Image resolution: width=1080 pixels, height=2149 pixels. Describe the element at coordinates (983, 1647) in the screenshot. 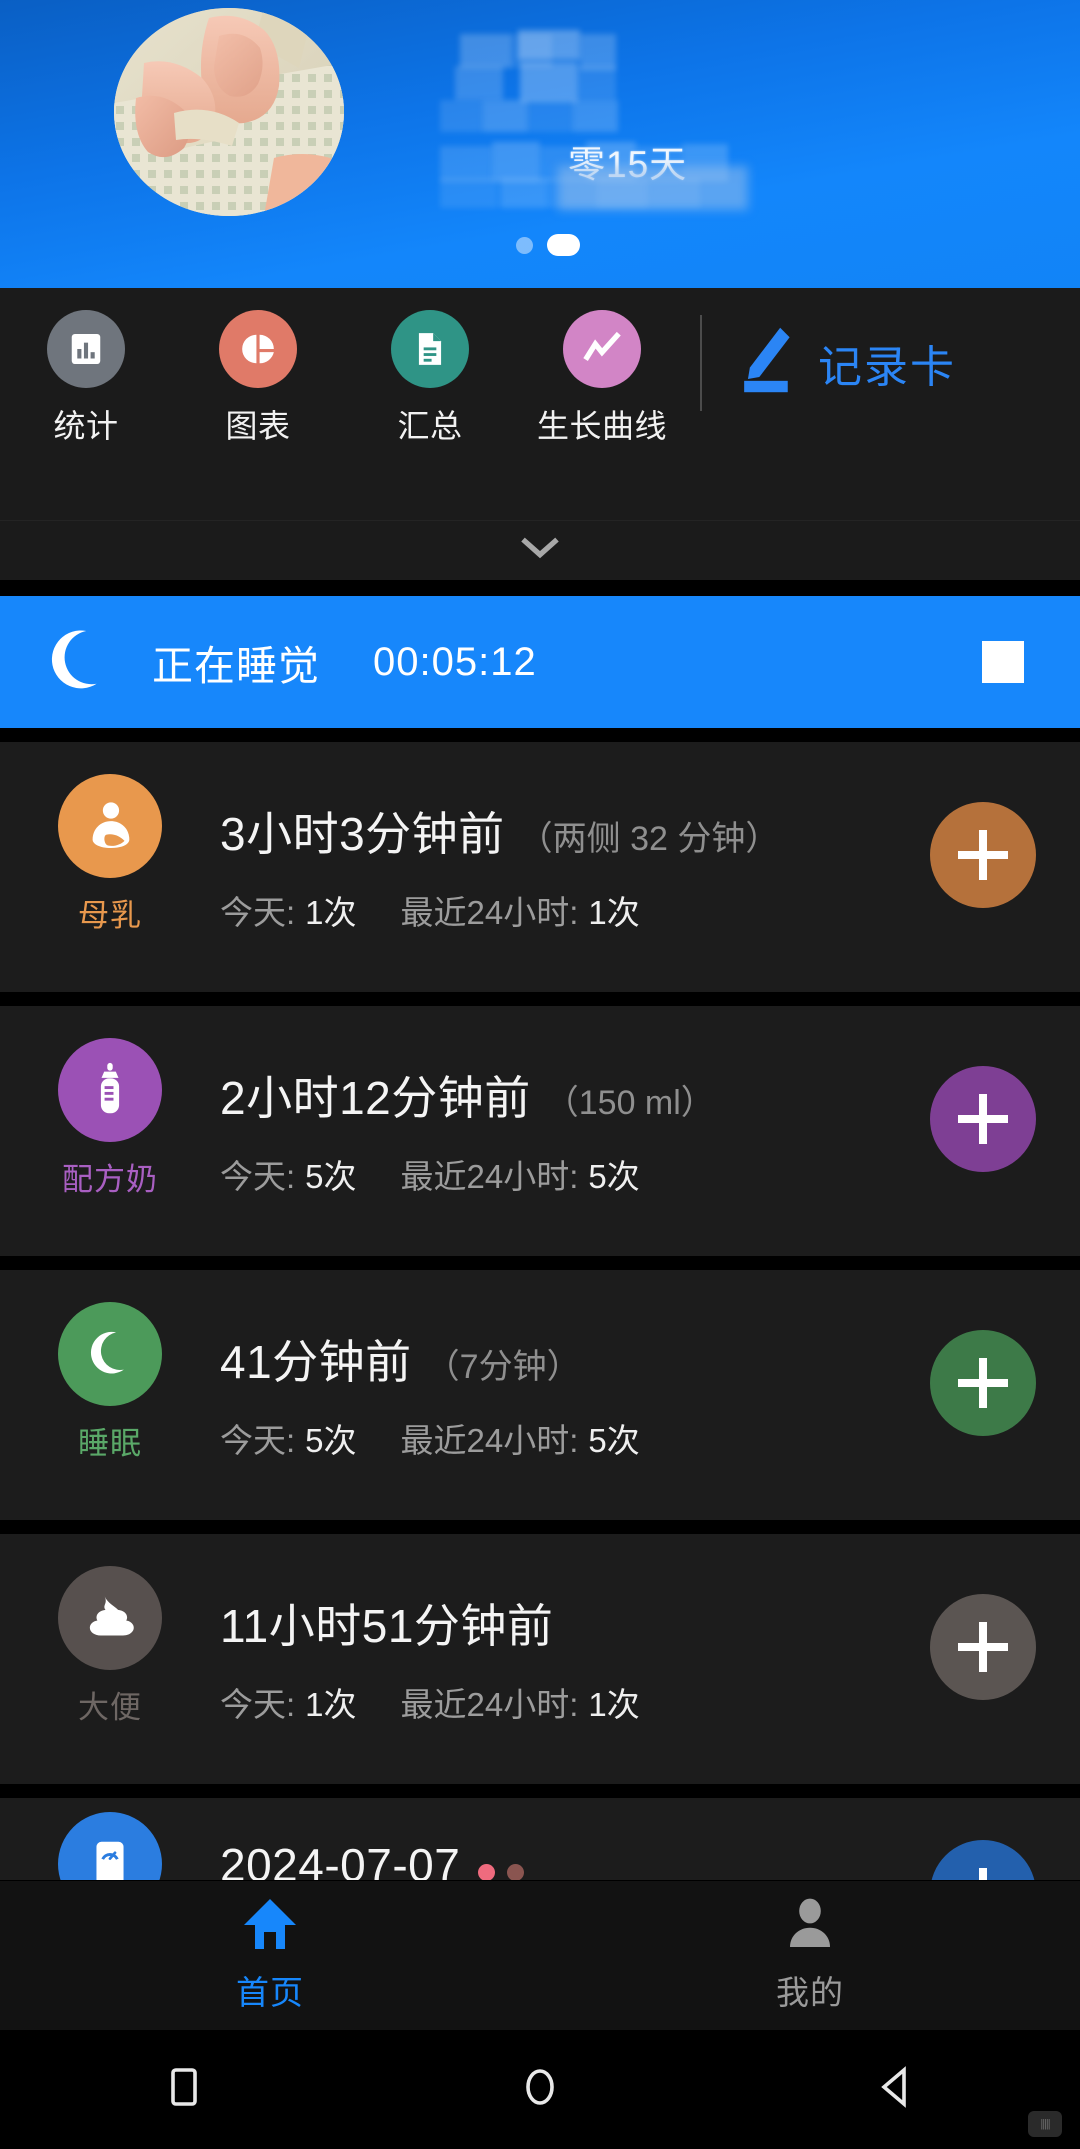

I see `add-poop-button` at that location.